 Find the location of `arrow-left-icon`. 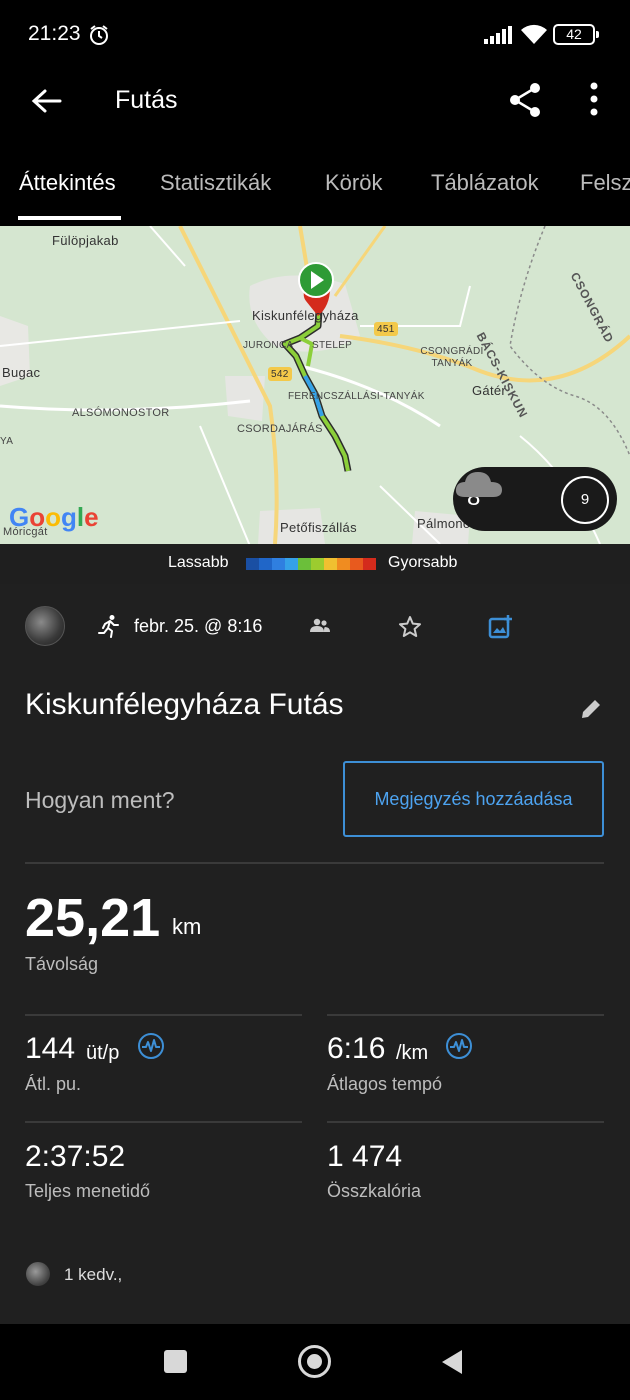

arrow-left-icon is located at coordinates (46, 101).